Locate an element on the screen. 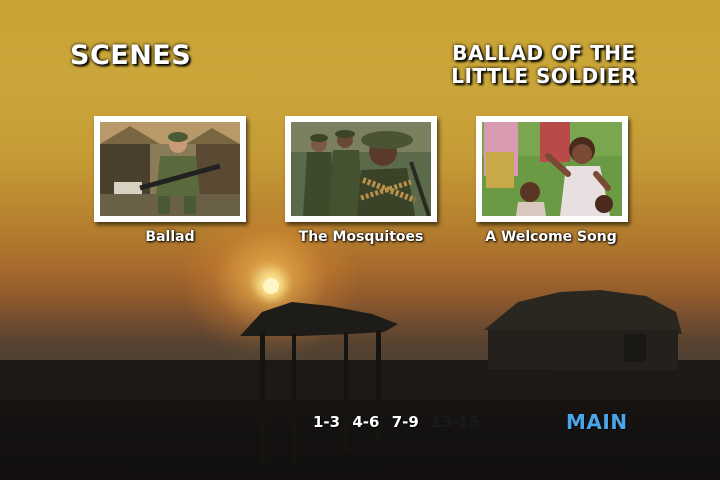 The image size is (720, 480). scene-image-girl-singing is located at coordinates (552, 169).